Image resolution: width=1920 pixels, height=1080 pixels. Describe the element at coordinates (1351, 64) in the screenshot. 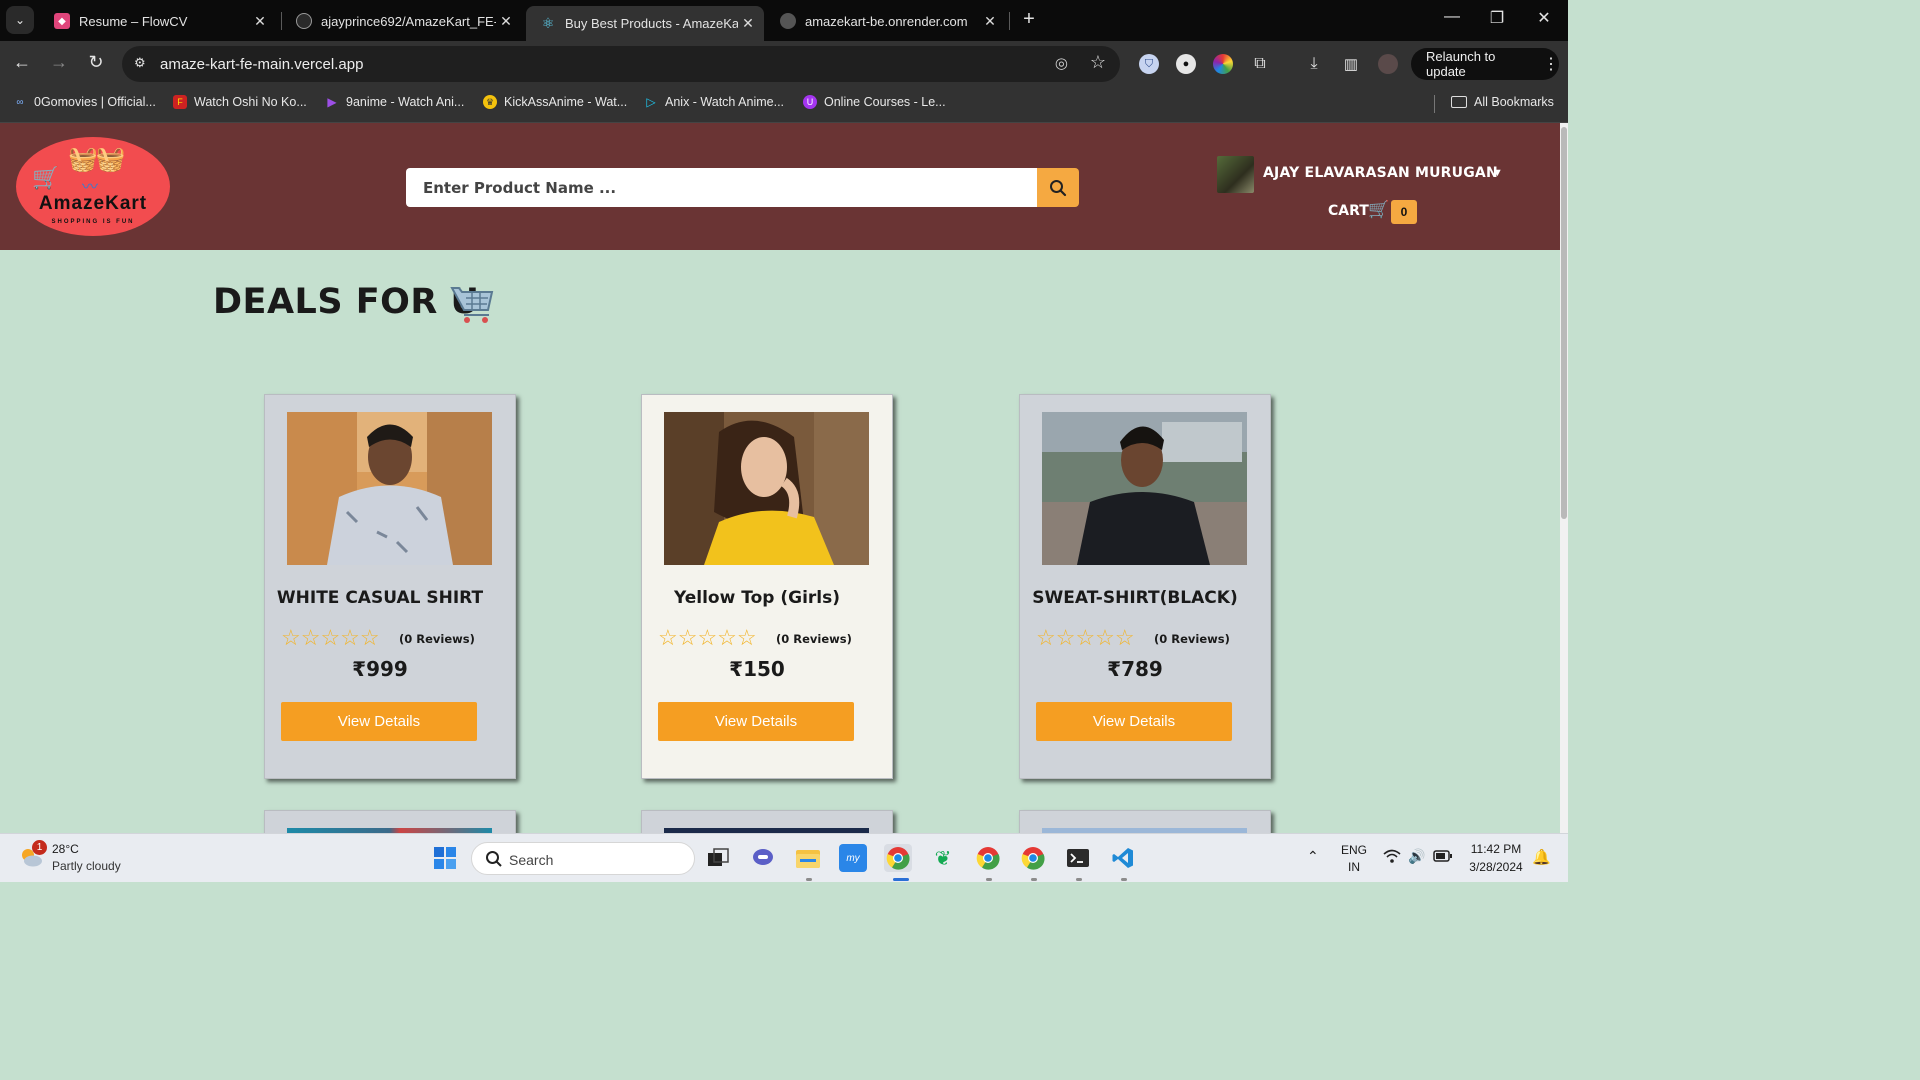

I see `side-panel-icon: ▥` at that location.